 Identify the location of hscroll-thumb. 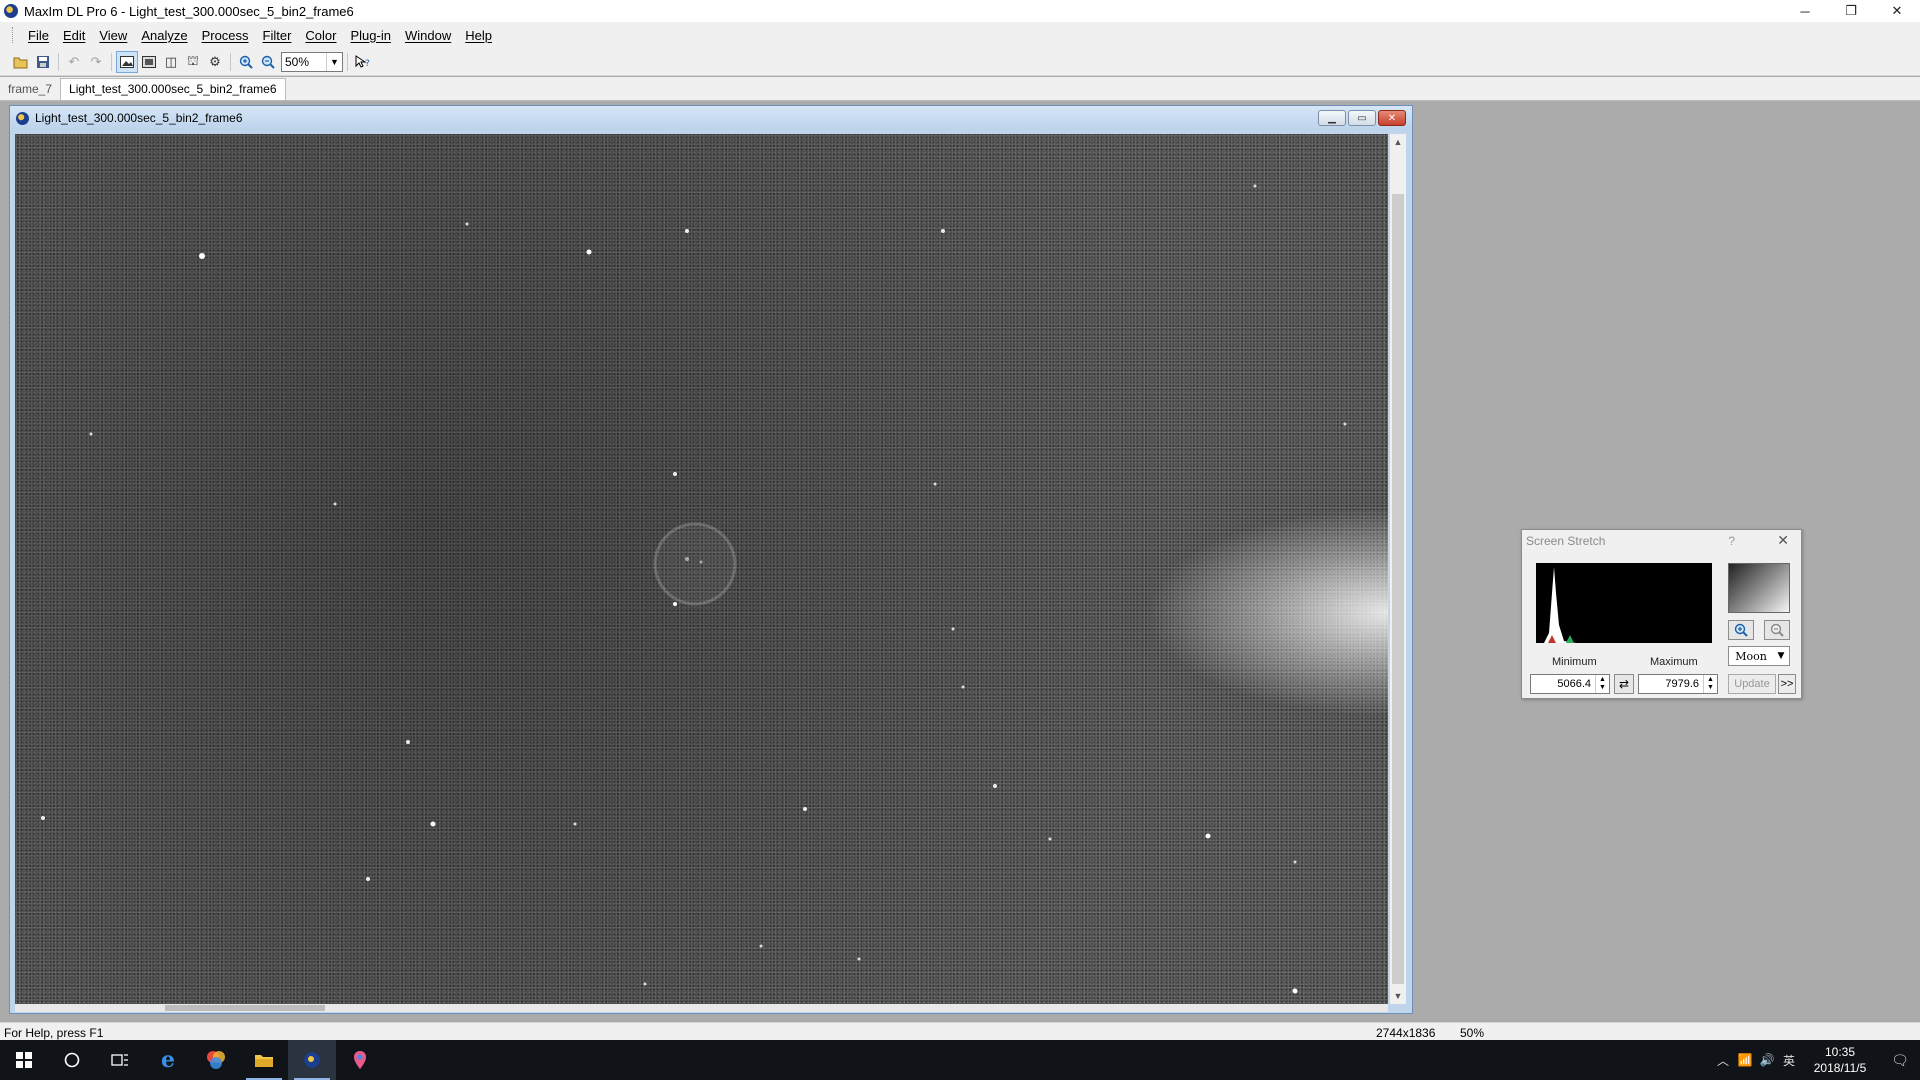
(245, 1008).